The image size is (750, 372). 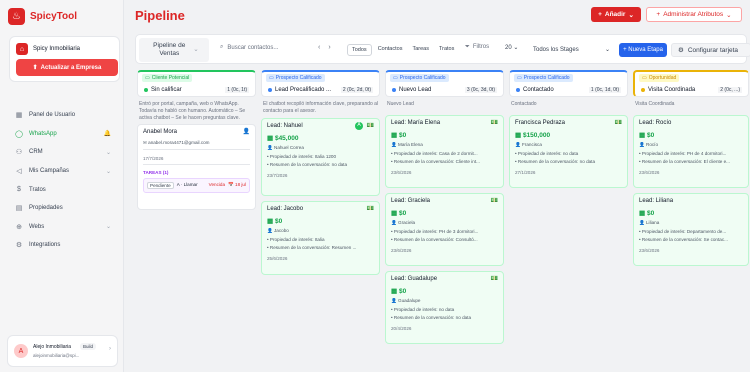 I want to click on task-item: Pendiente A · Llamar Vencida 📅 18 jul, so click(x=196, y=186).